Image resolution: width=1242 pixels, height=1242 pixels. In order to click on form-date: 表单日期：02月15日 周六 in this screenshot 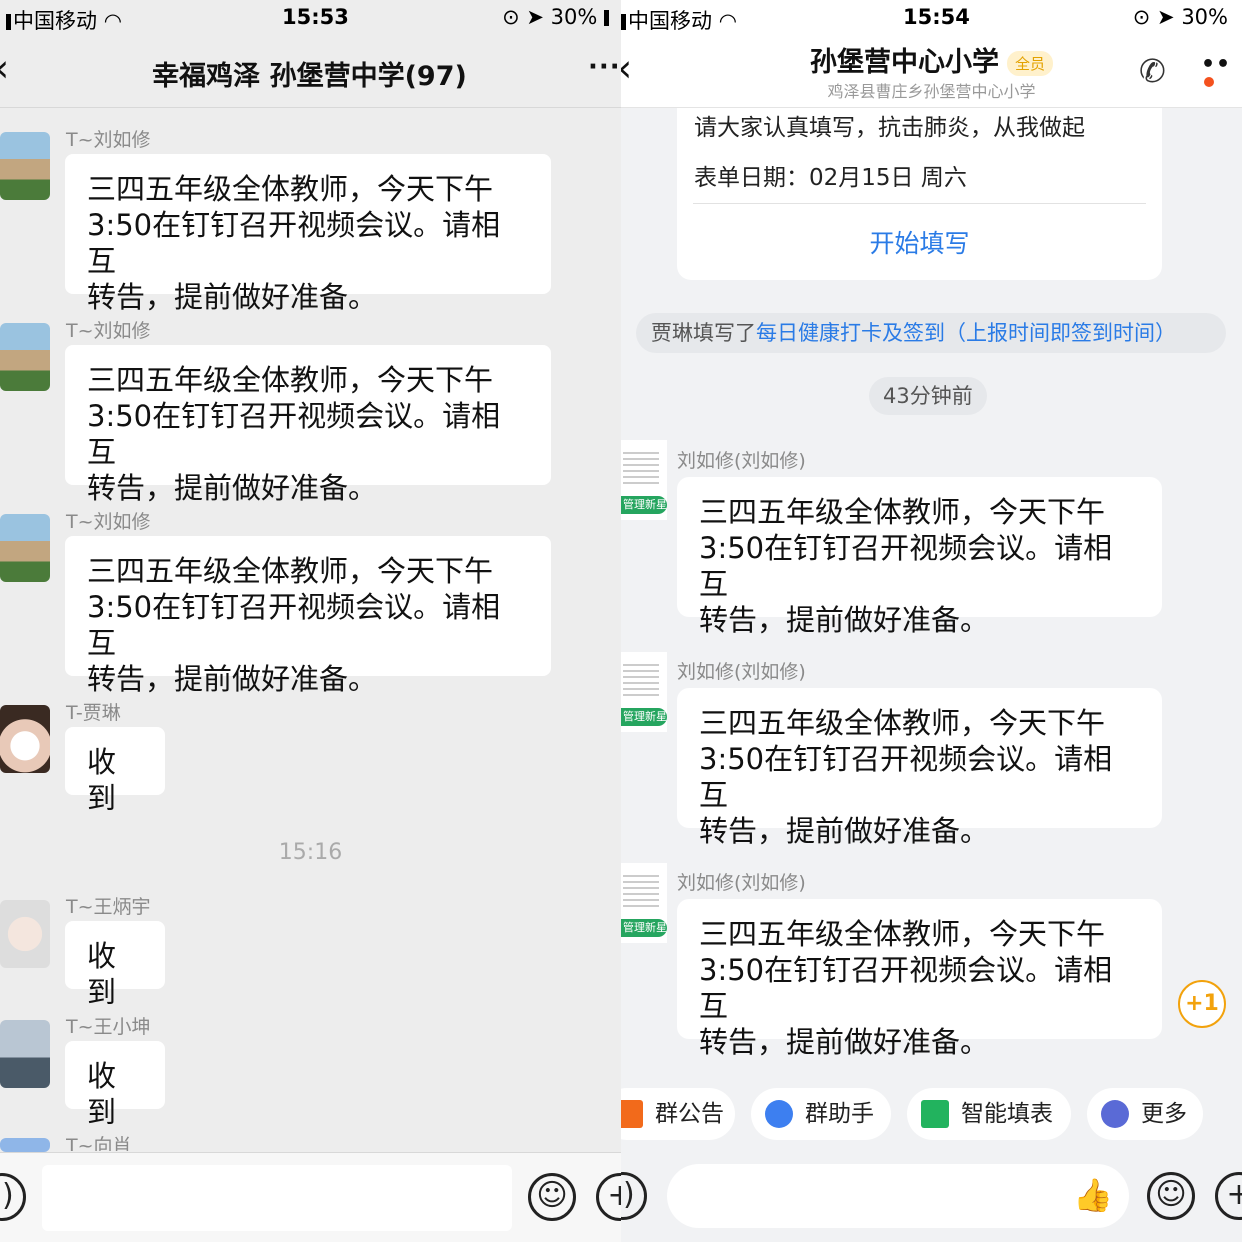, I will do `click(830, 178)`.